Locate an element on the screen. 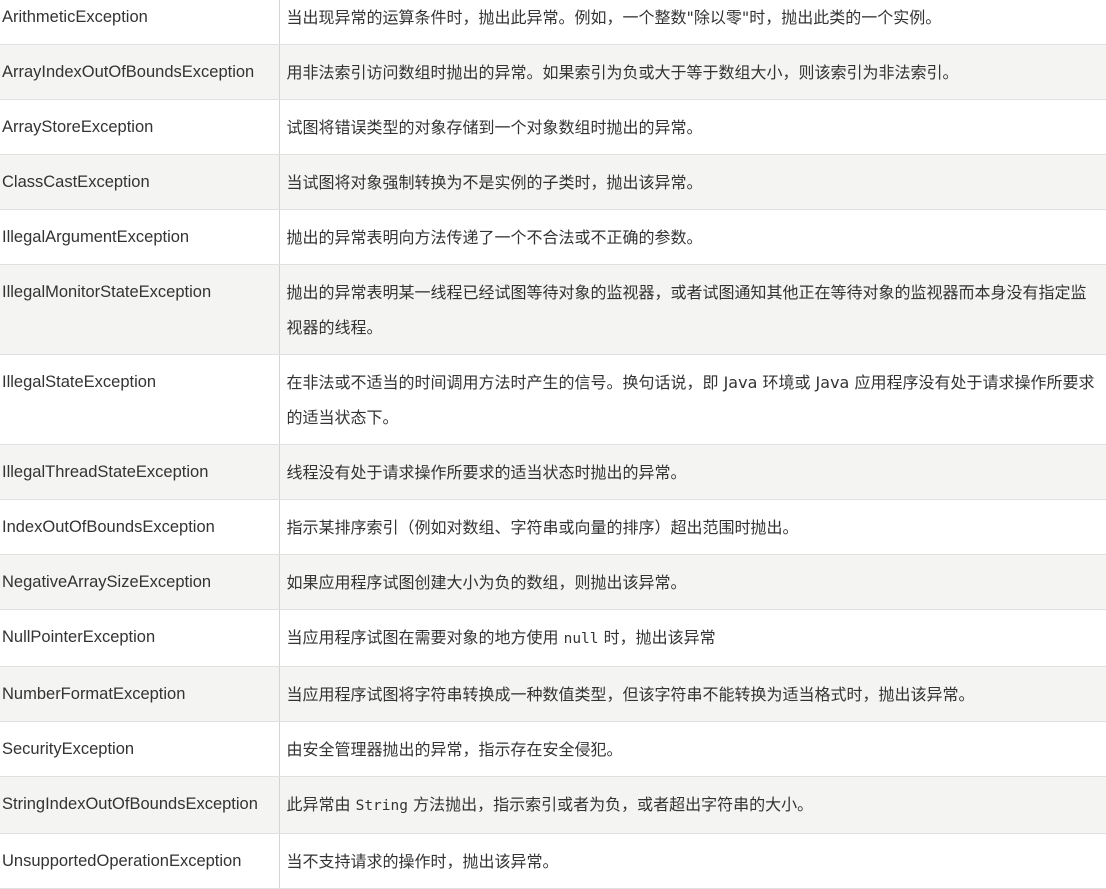 This screenshot has height=889, width=1106. exception-name: IndexOutOfBoundsException is located at coordinates (140, 527).